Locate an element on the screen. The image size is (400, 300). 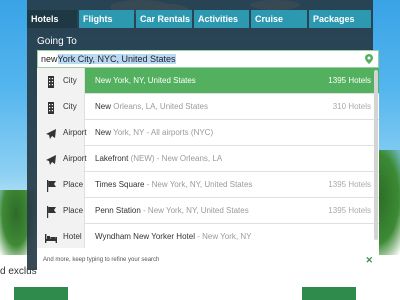
result-row: Airport Lakefront (NEW) - New Orleans, LA is located at coordinates (208, 159).